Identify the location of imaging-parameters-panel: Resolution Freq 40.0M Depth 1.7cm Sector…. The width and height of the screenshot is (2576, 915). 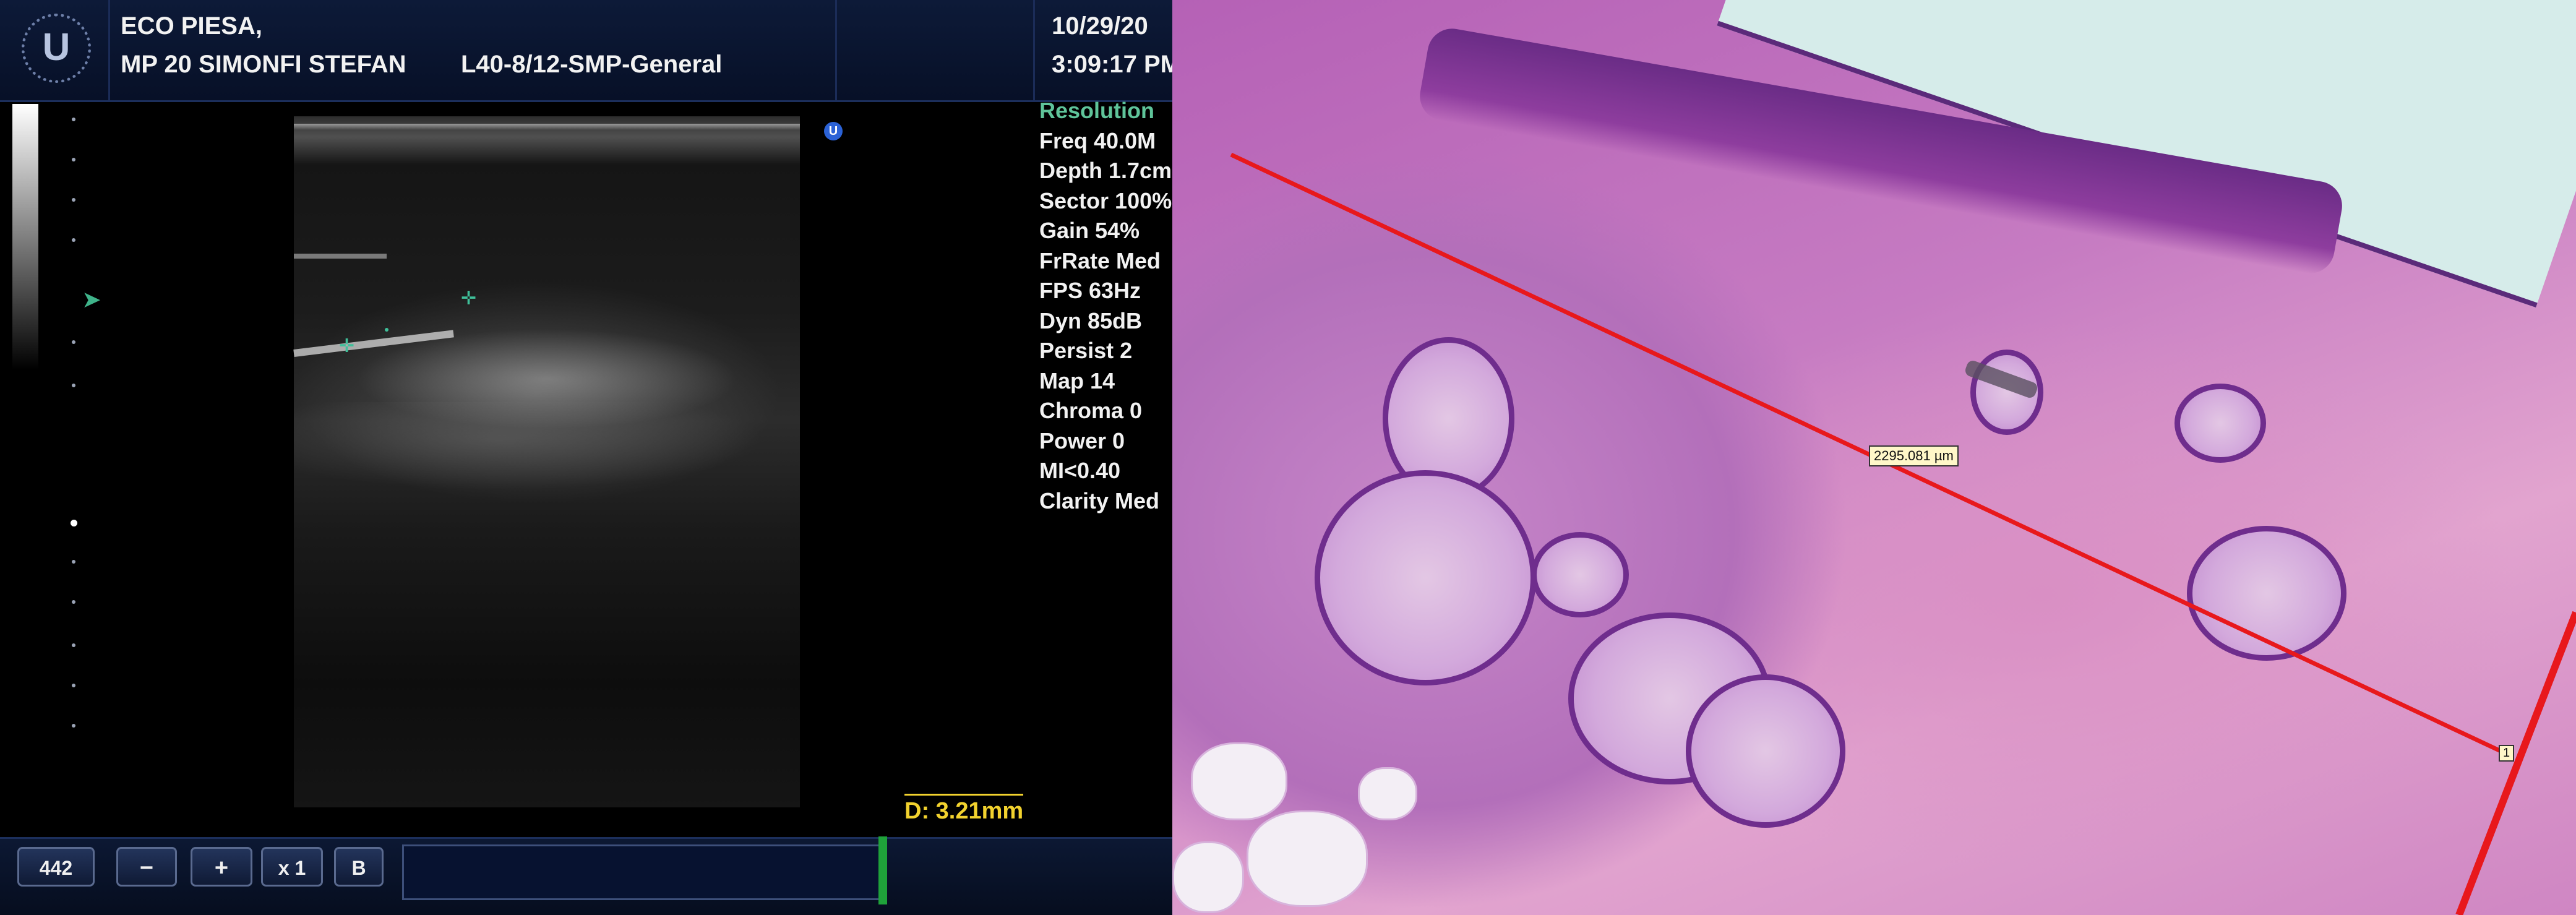
(1105, 306).